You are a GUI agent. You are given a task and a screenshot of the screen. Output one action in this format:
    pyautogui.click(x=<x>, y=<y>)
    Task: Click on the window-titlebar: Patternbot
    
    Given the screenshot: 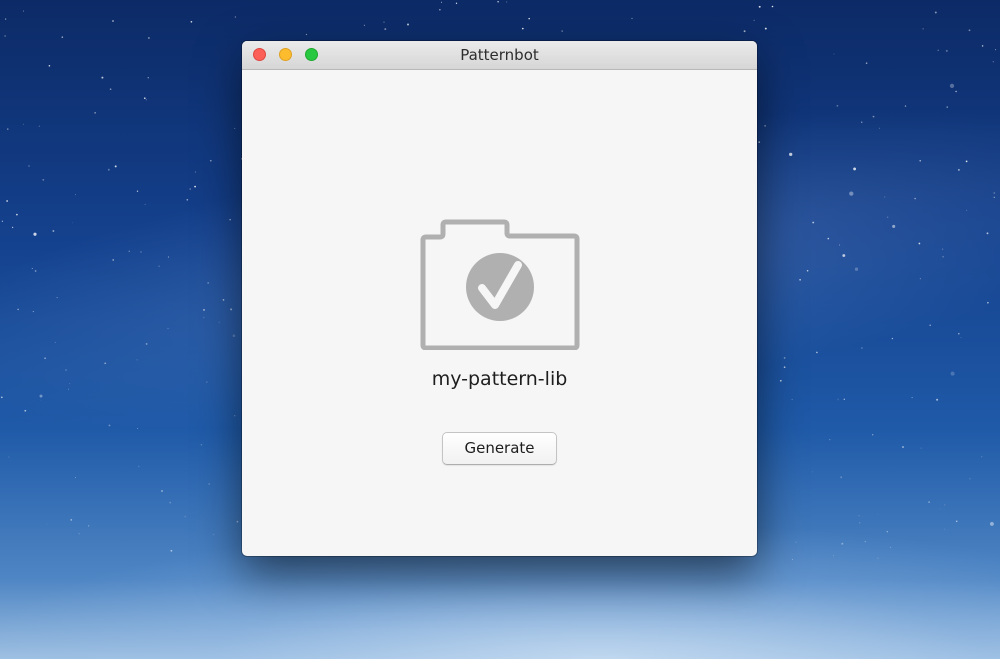 What is the action you would take?
    pyautogui.click(x=499, y=55)
    